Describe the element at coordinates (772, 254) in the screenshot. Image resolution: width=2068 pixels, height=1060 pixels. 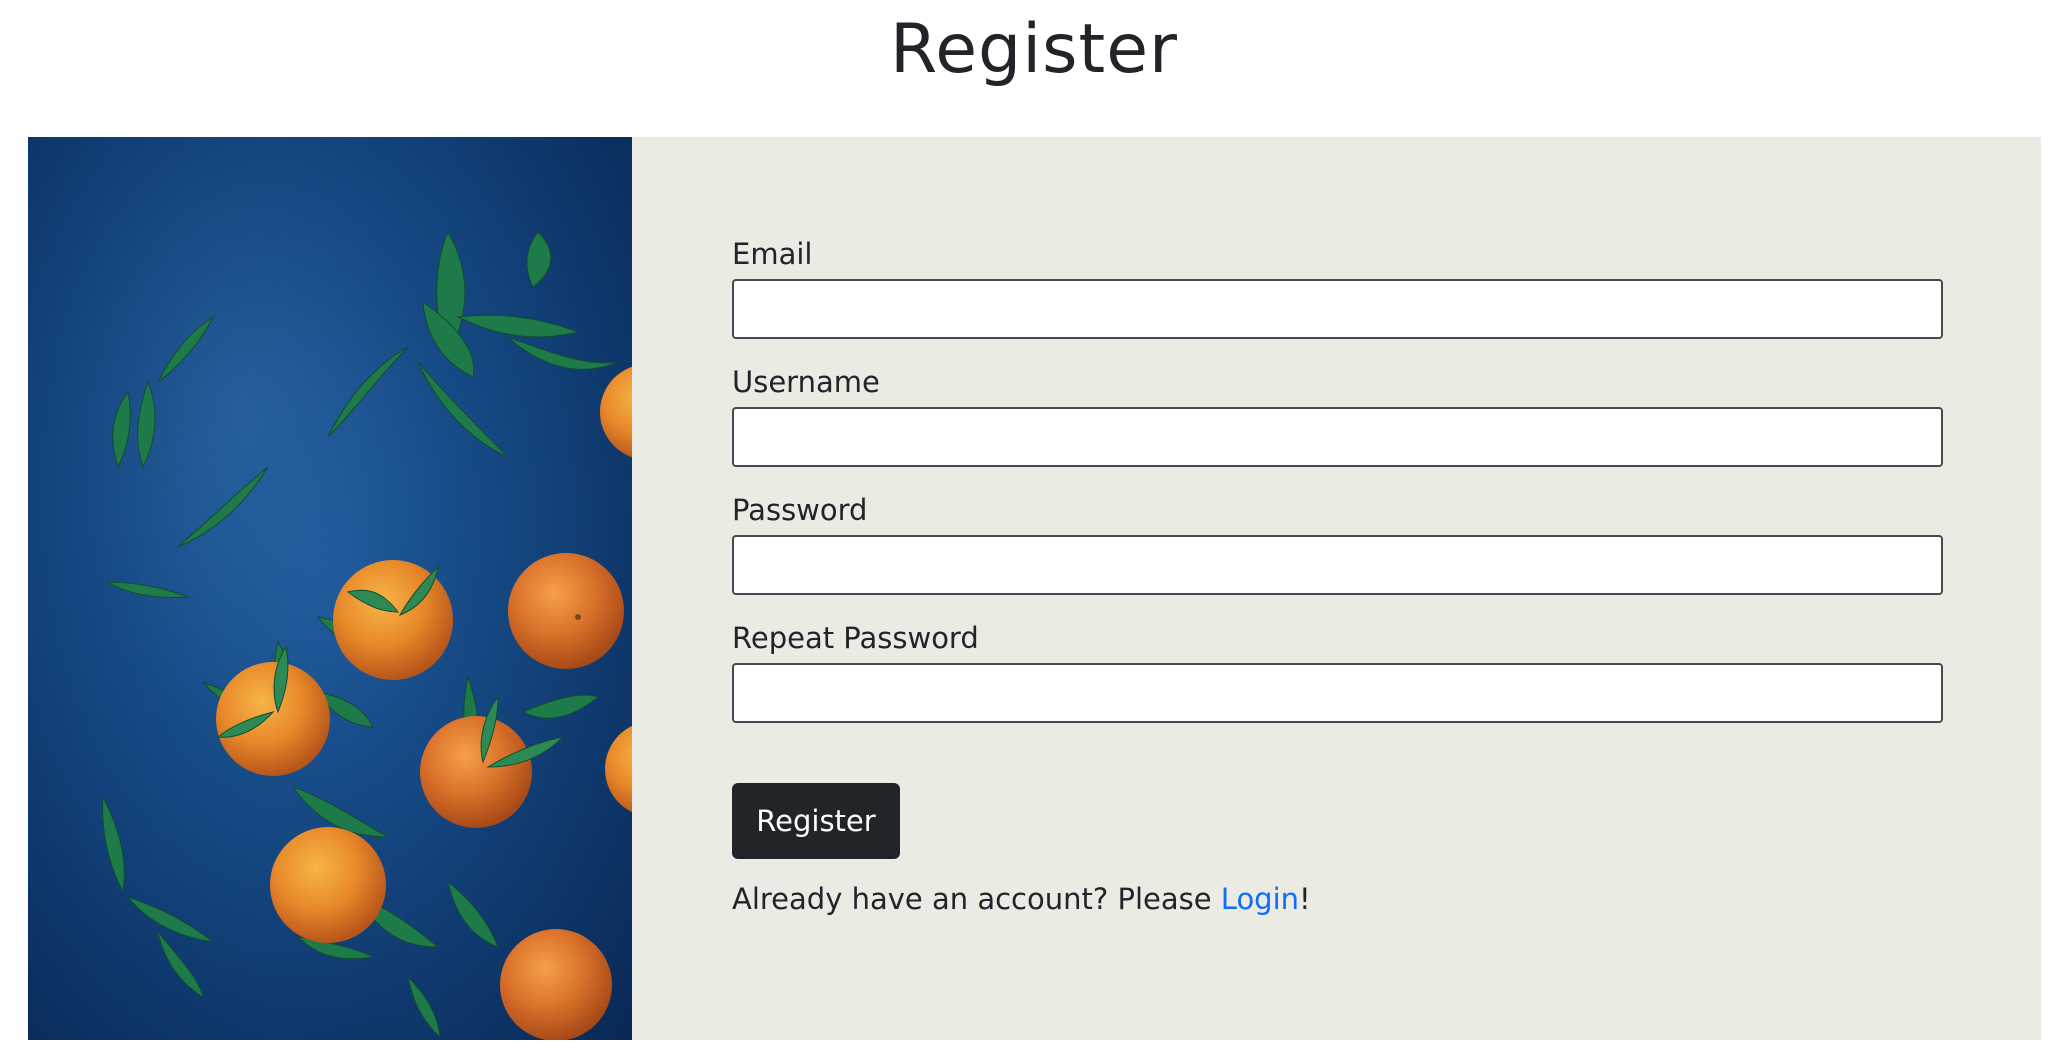
I see `email-label: Email` at that location.